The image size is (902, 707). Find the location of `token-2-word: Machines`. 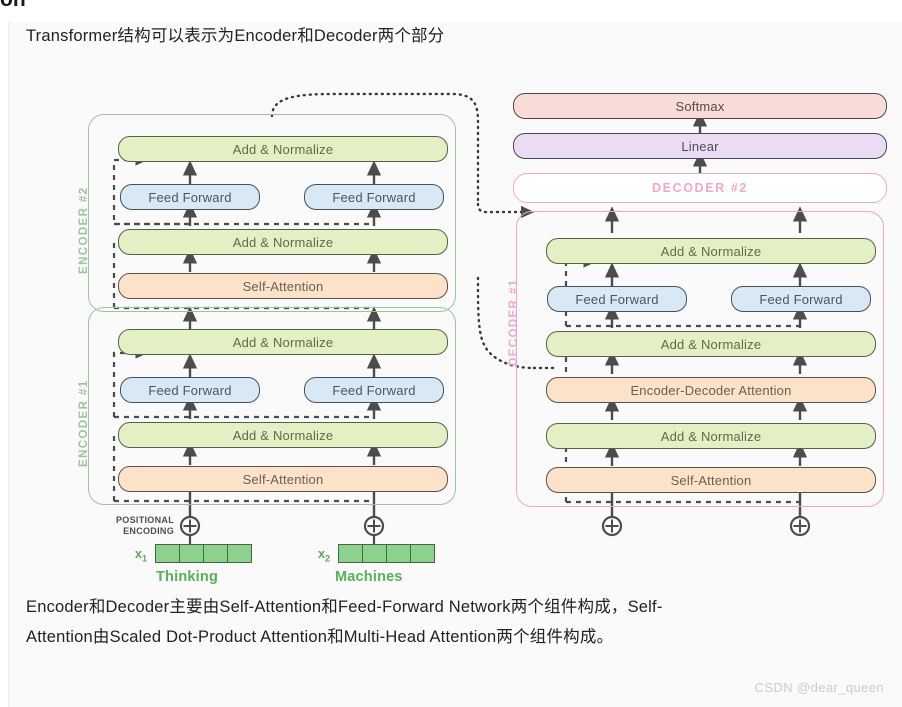

token-2-word: Machines is located at coordinates (369, 577).